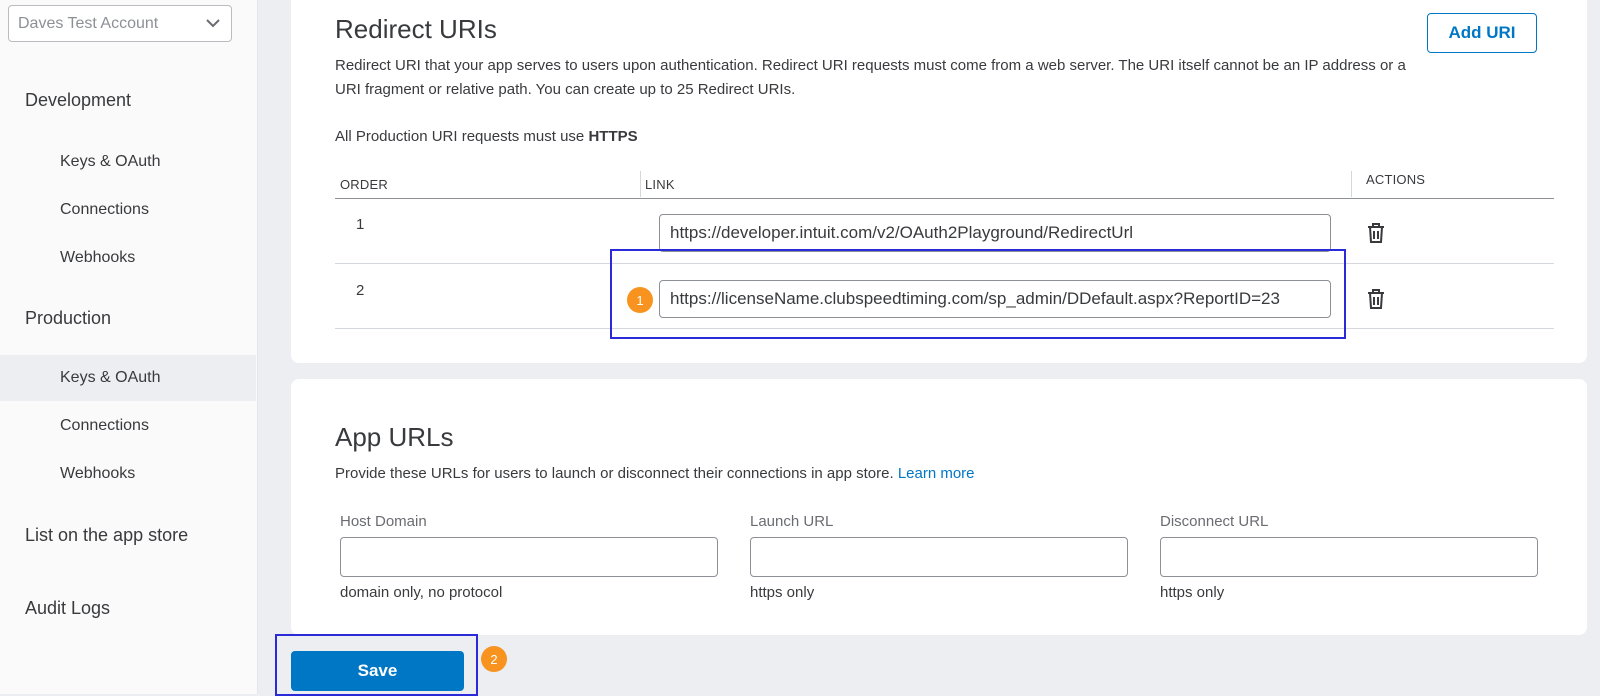 The height and width of the screenshot is (696, 1600). Describe the element at coordinates (529, 557) in the screenshot. I see `host-domain-input` at that location.